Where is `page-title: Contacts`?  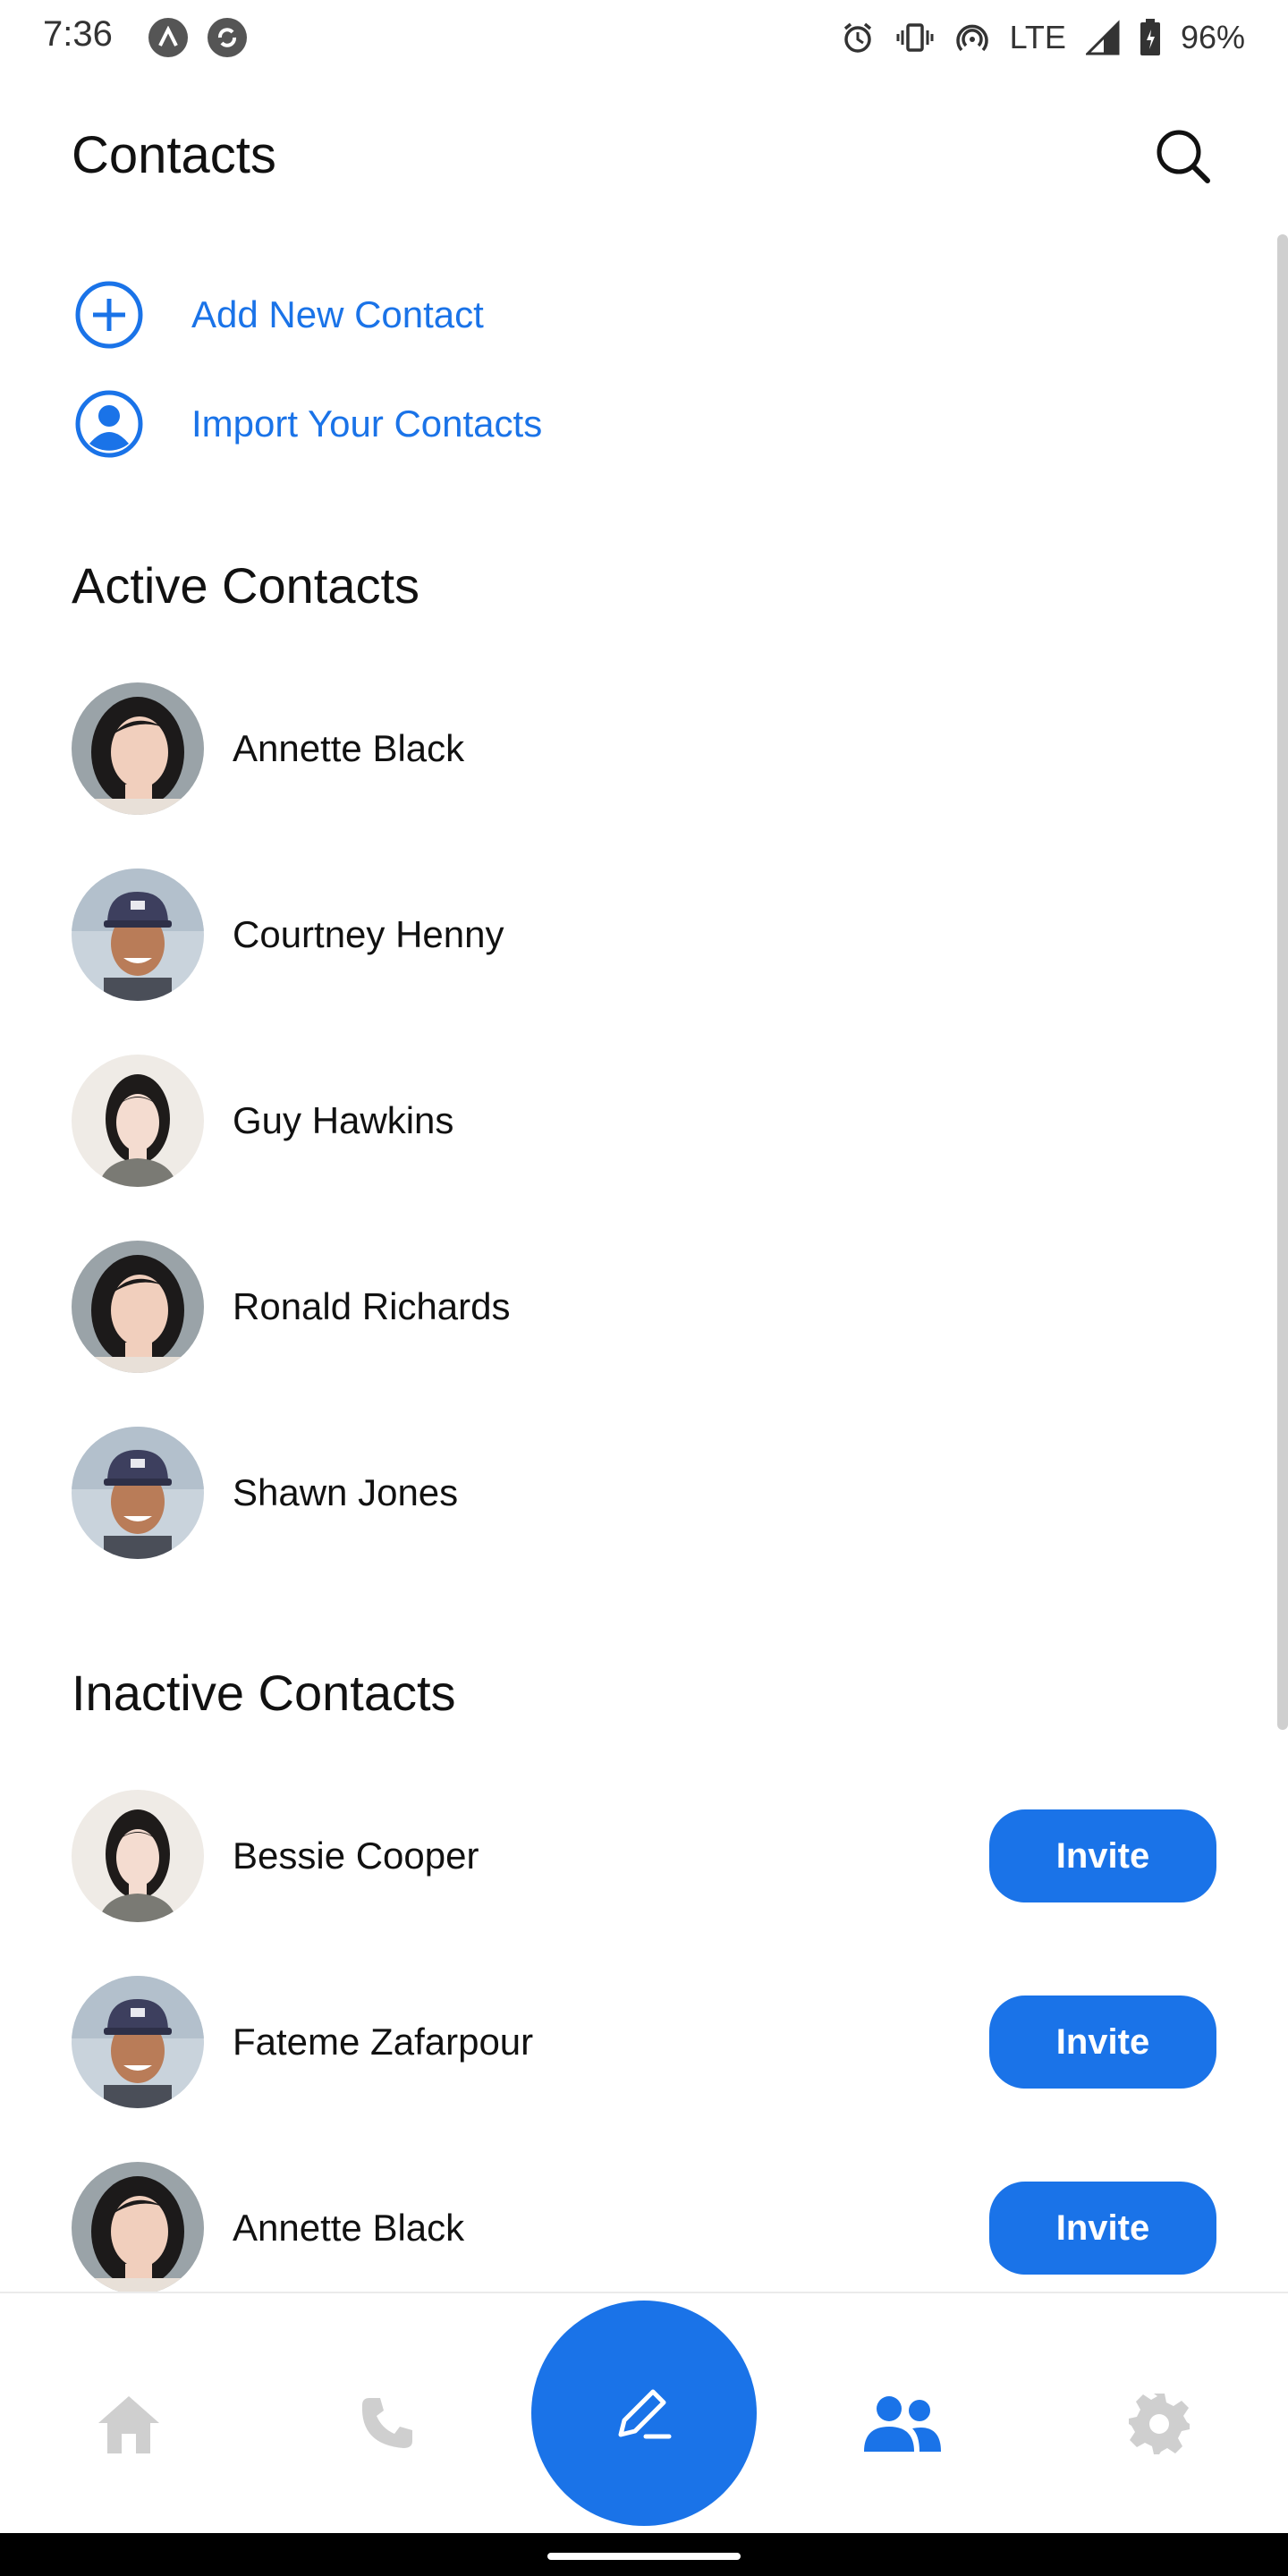
page-title: Contacts is located at coordinates (174, 155).